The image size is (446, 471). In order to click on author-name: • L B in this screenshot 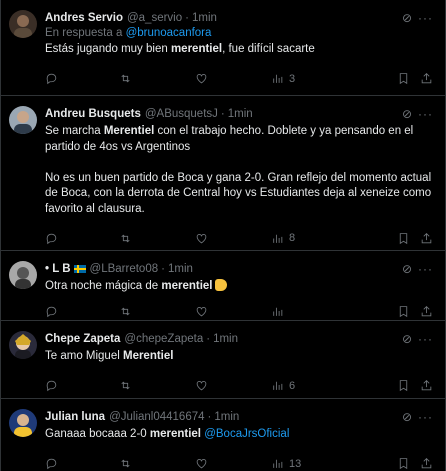, I will do `click(58, 269)`.